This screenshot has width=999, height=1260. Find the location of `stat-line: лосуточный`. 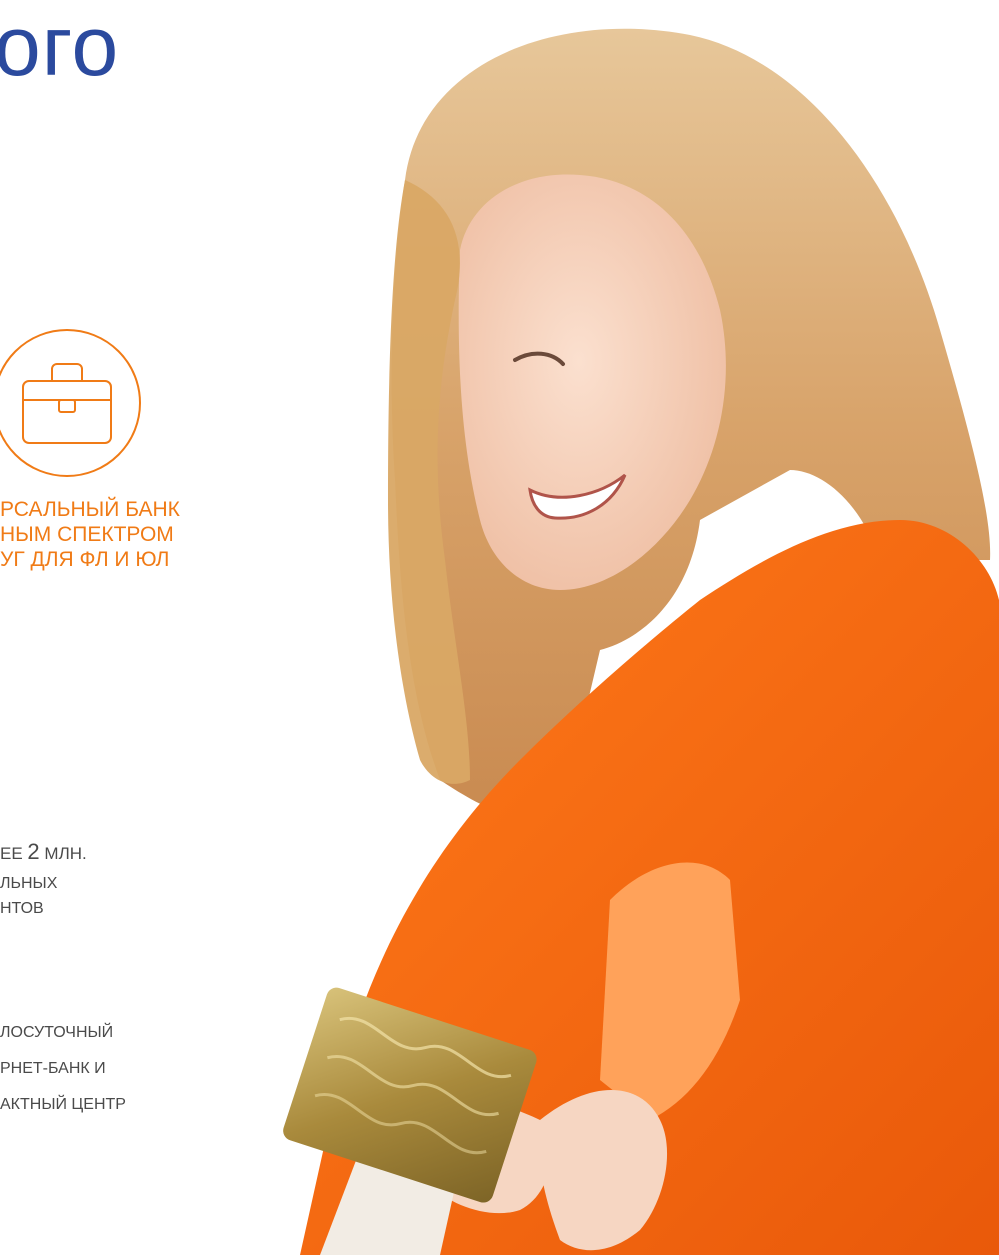

stat-line: лосуточный is located at coordinates (57, 1032).